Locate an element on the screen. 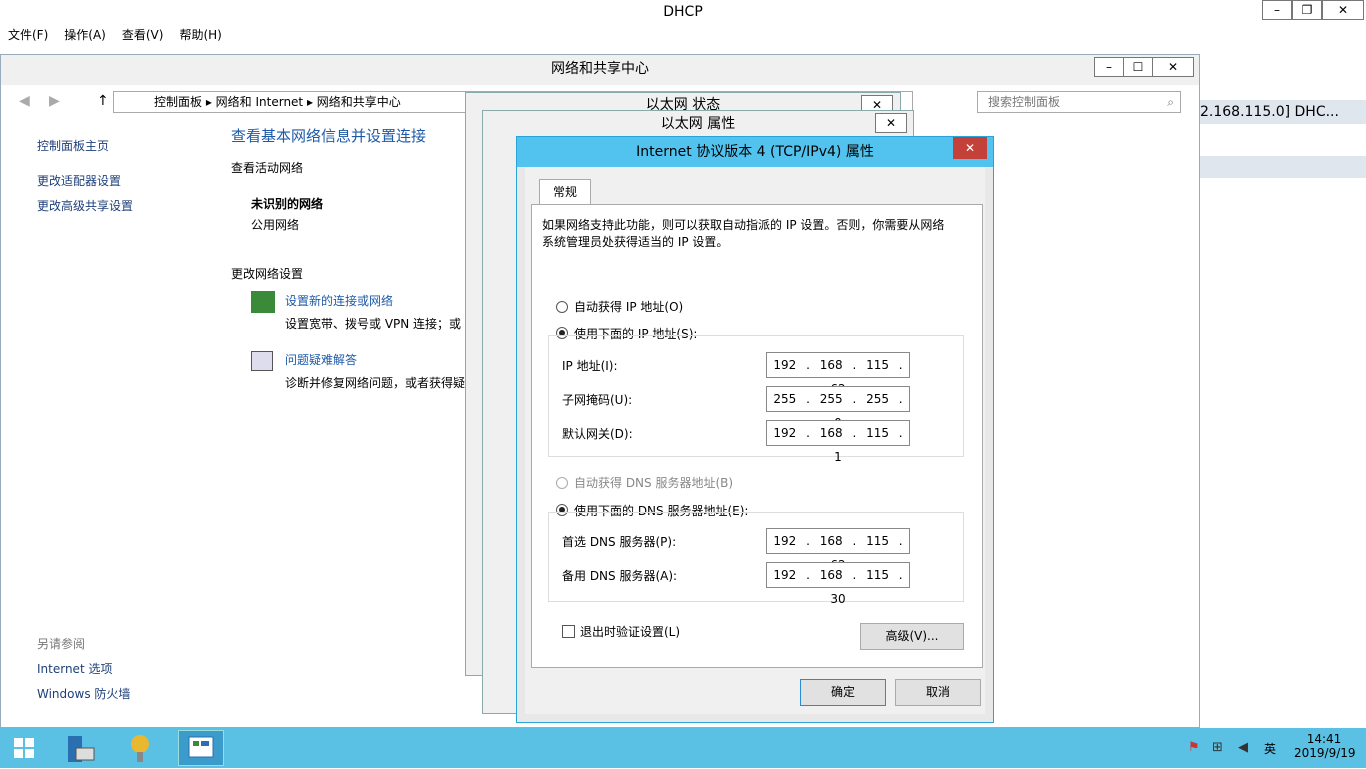 The height and width of the screenshot is (769, 1366). dhcp-menubar: 文件(F) 操作(A) 查看(V) 帮助(H) is located at coordinates (683, 35).